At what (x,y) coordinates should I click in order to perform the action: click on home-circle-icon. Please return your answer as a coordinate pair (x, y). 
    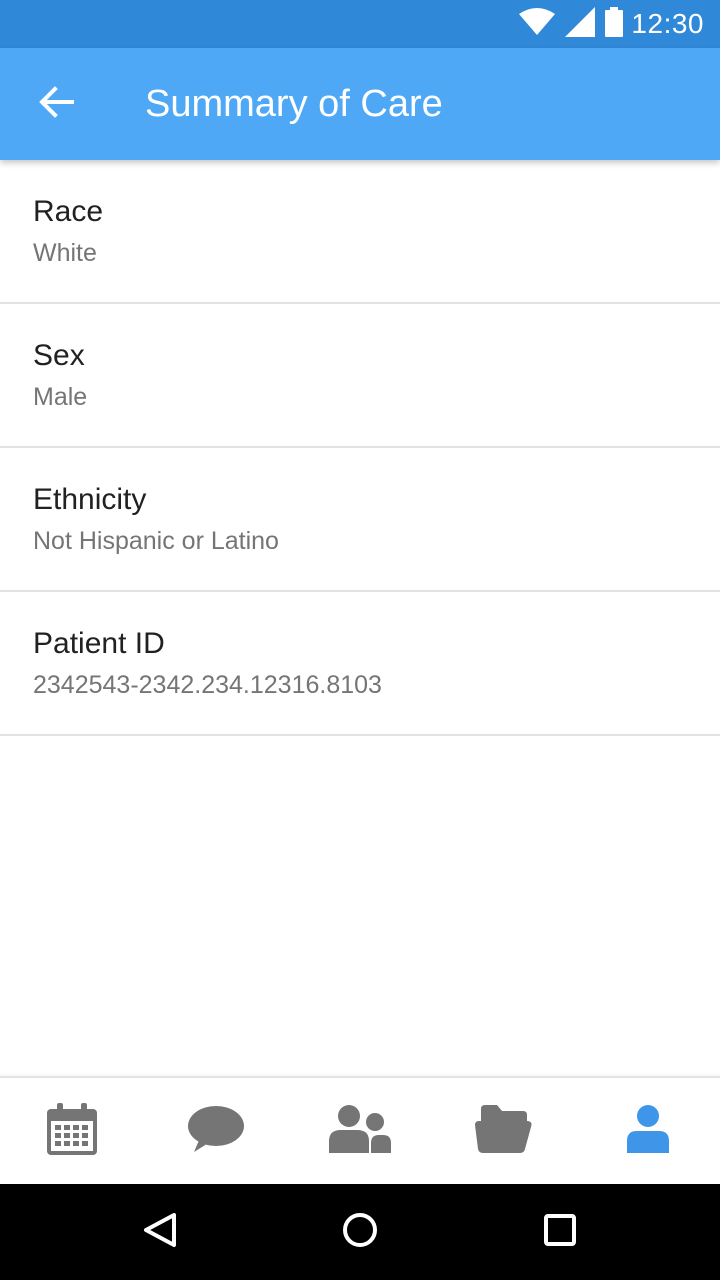
    Looking at the image, I should click on (360, 1232).